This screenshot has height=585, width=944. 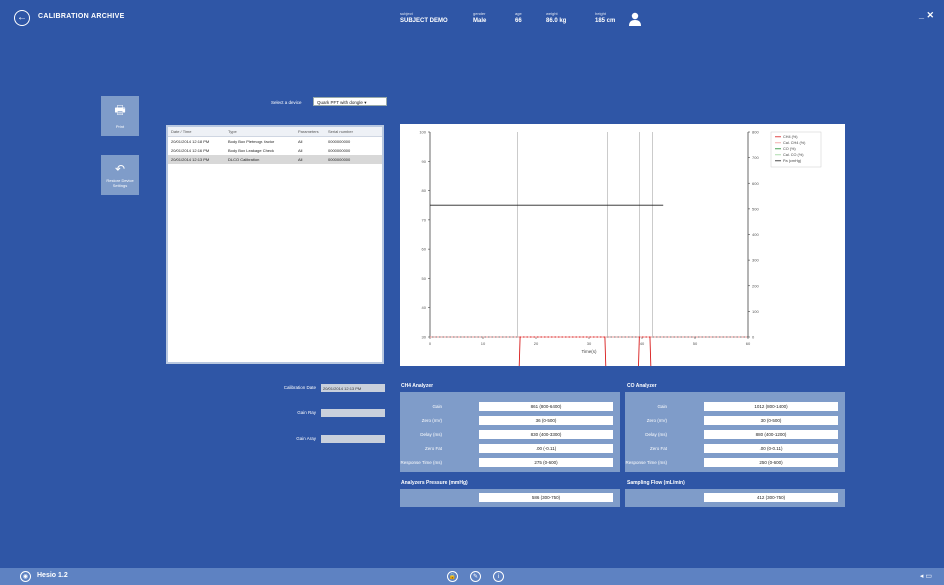 I want to click on co-row-delay: Delay (ms) 880 (400-1200), so click(x=735, y=435).